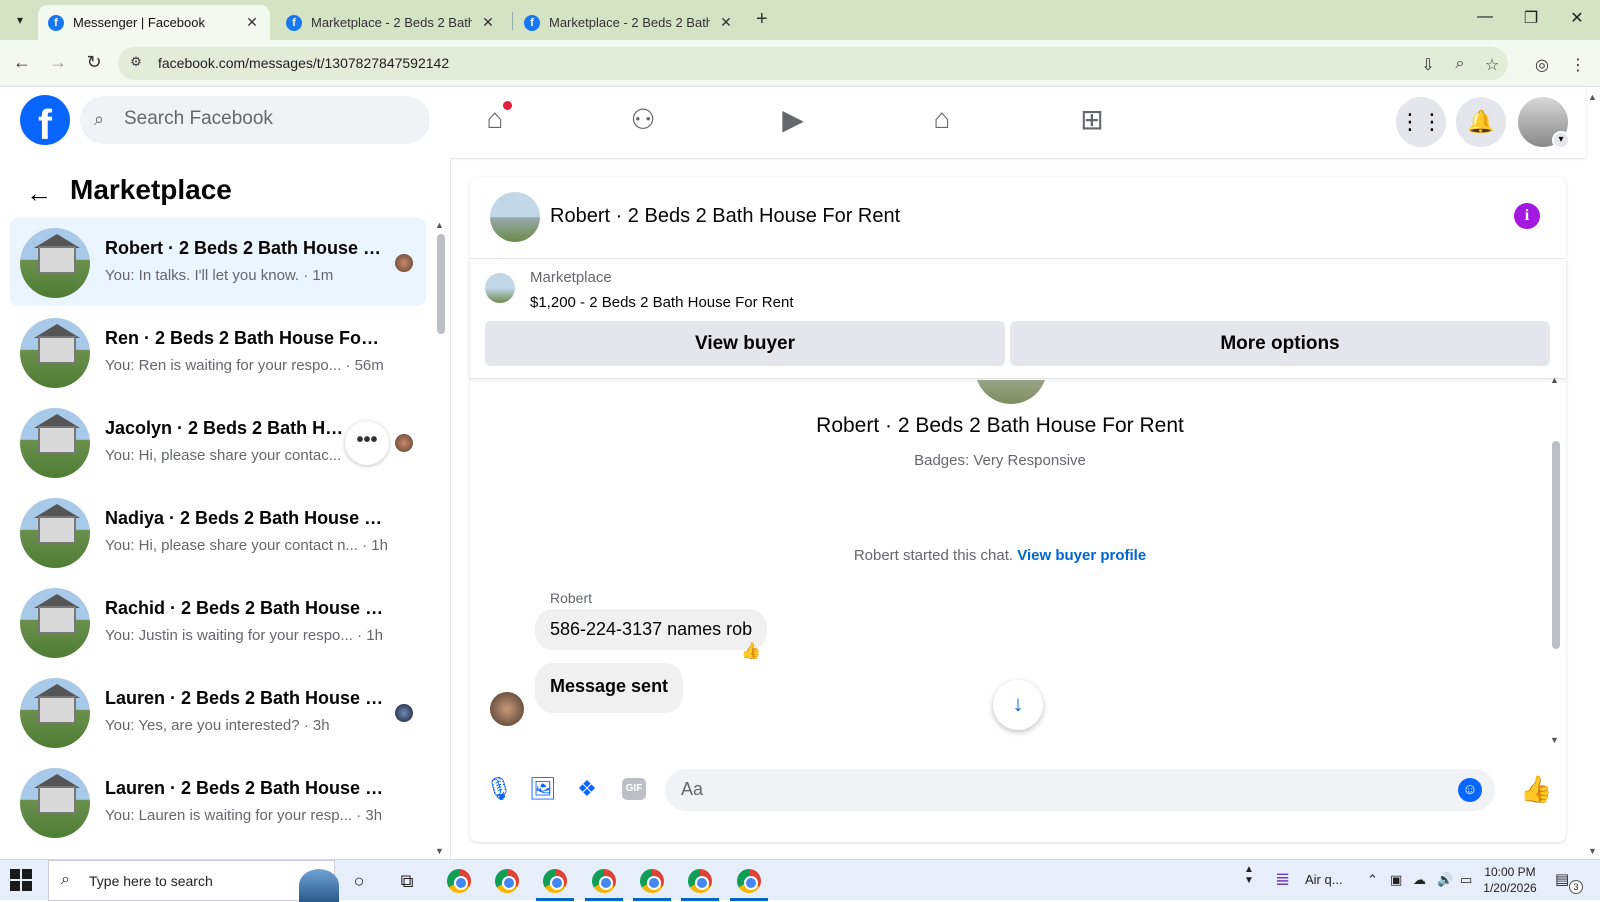 The width and height of the screenshot is (1600, 902). What do you see at coordinates (1280, 343) in the screenshot?
I see `more-options-button: More options` at bounding box center [1280, 343].